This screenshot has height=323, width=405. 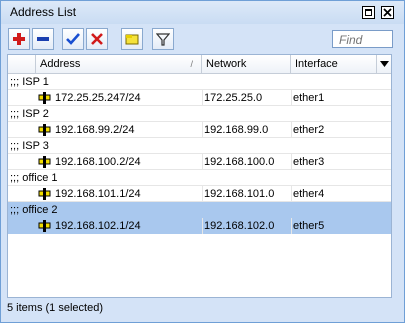 I want to click on column-header-interface-label: Interface, so click(x=316, y=64).